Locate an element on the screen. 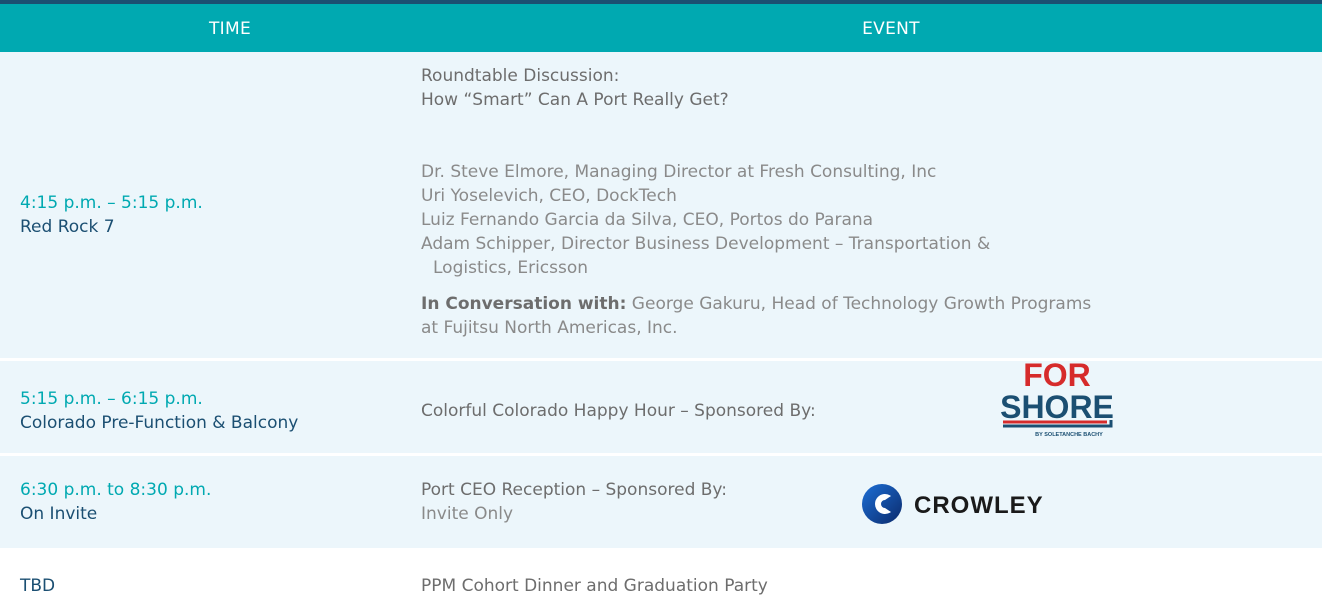 Image resolution: width=1322 pixels, height=604 pixels. forshore-logo-line2: SHORE is located at coordinates (1057, 407).